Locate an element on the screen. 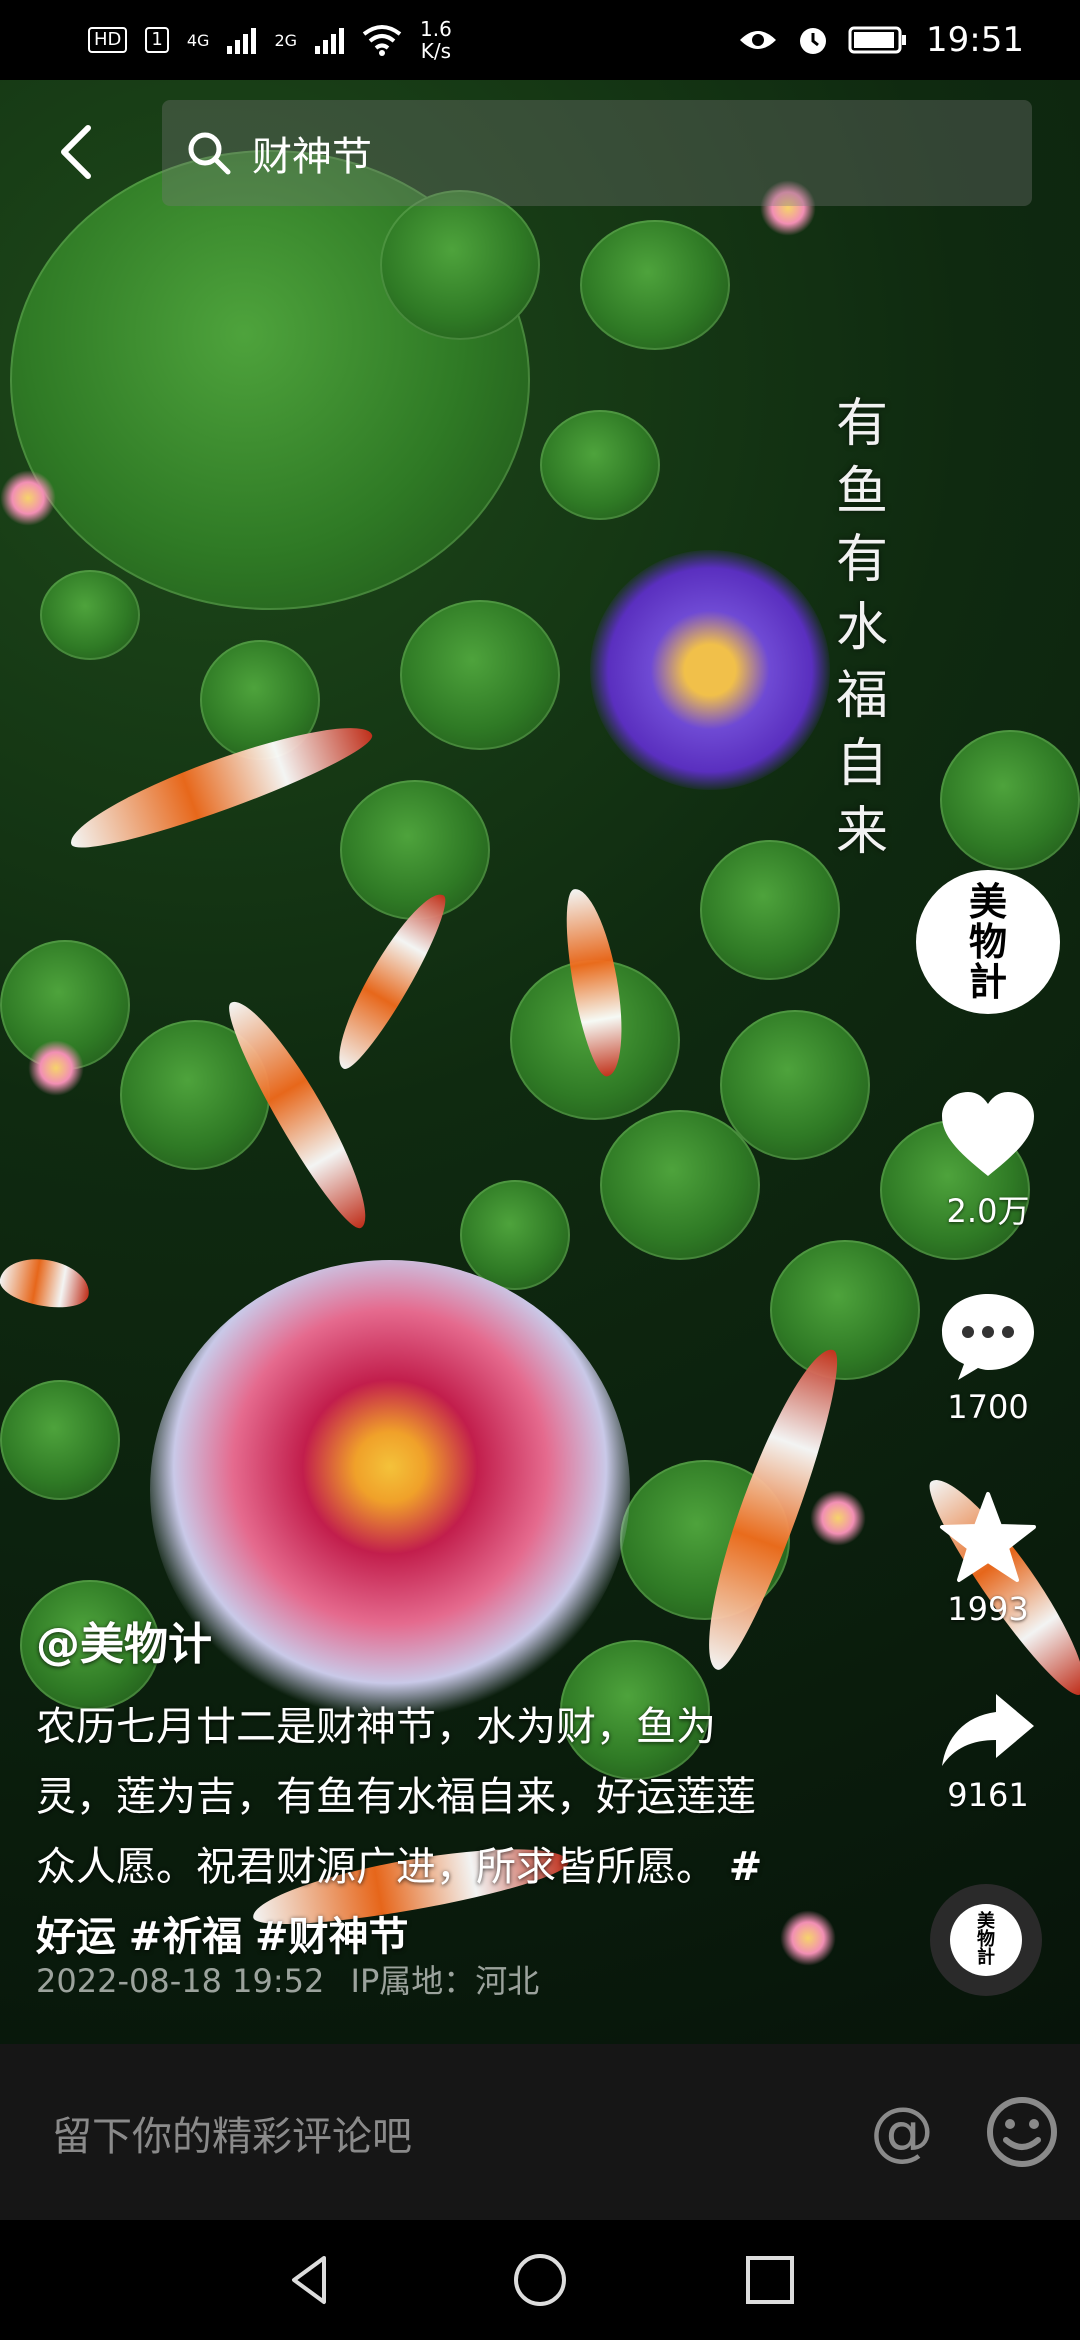 This screenshot has height=2340, width=1080. wifi-icon is located at coordinates (382, 40).